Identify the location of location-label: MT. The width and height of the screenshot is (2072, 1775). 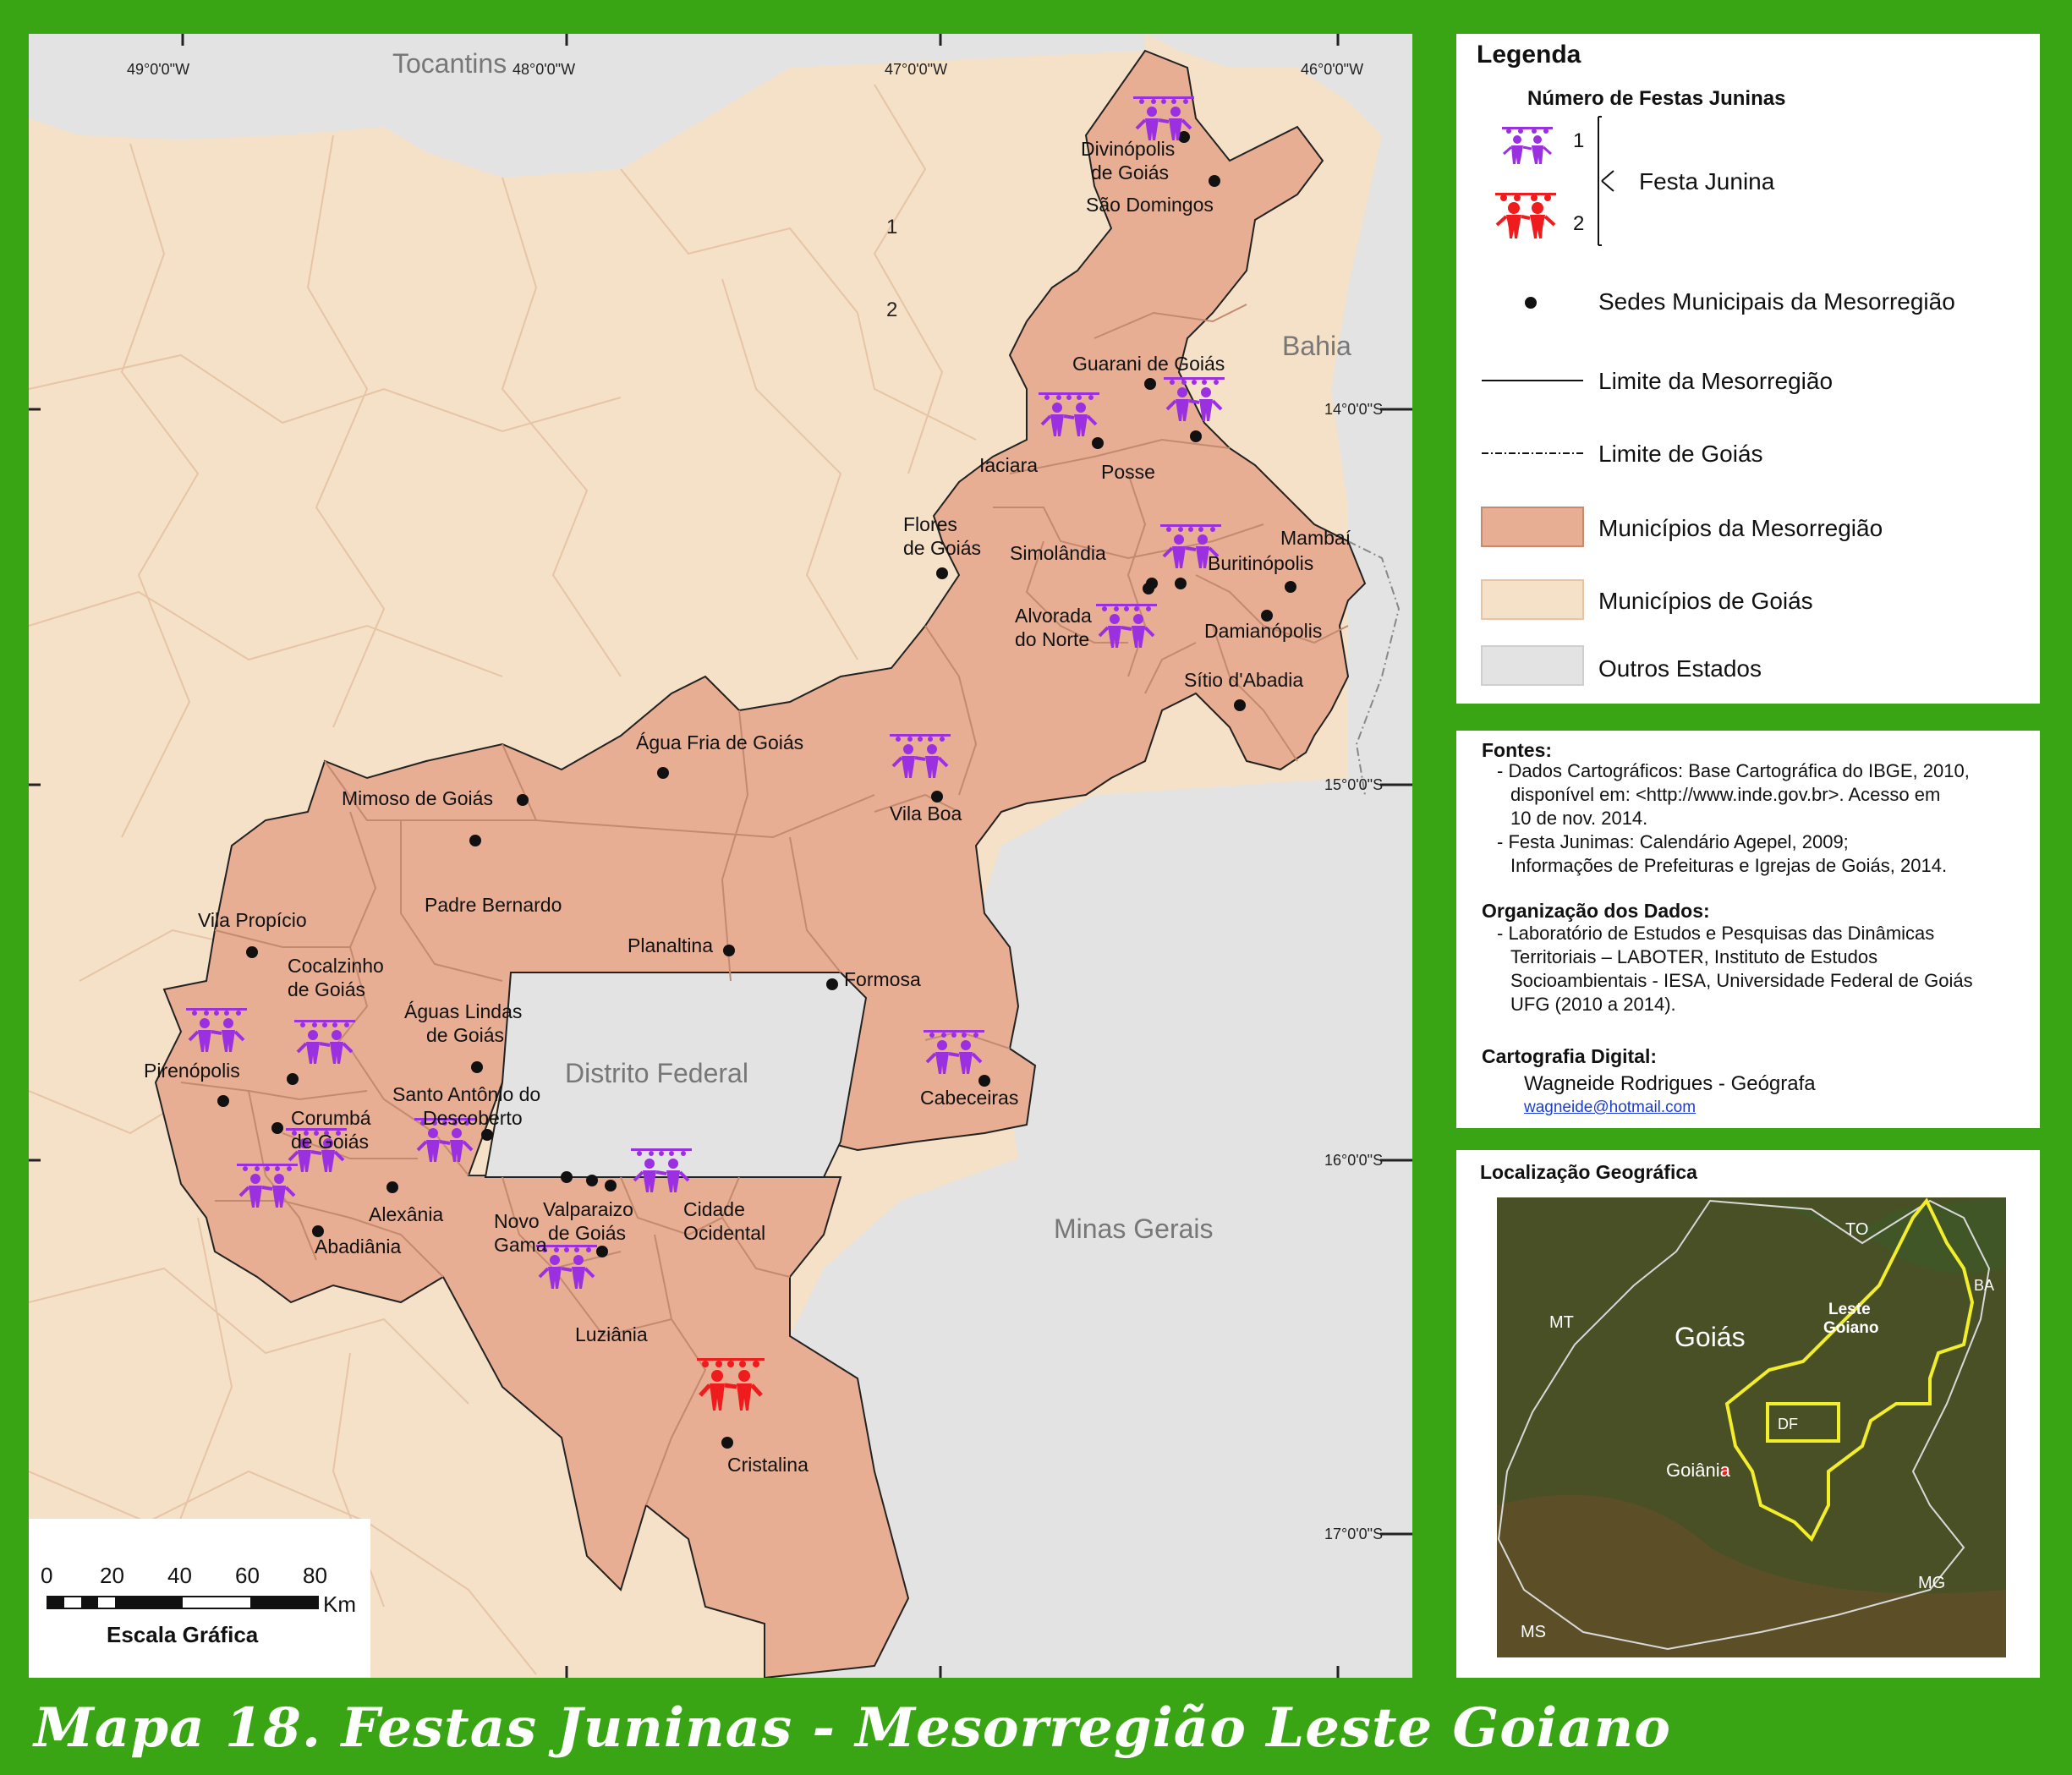
(1562, 1322).